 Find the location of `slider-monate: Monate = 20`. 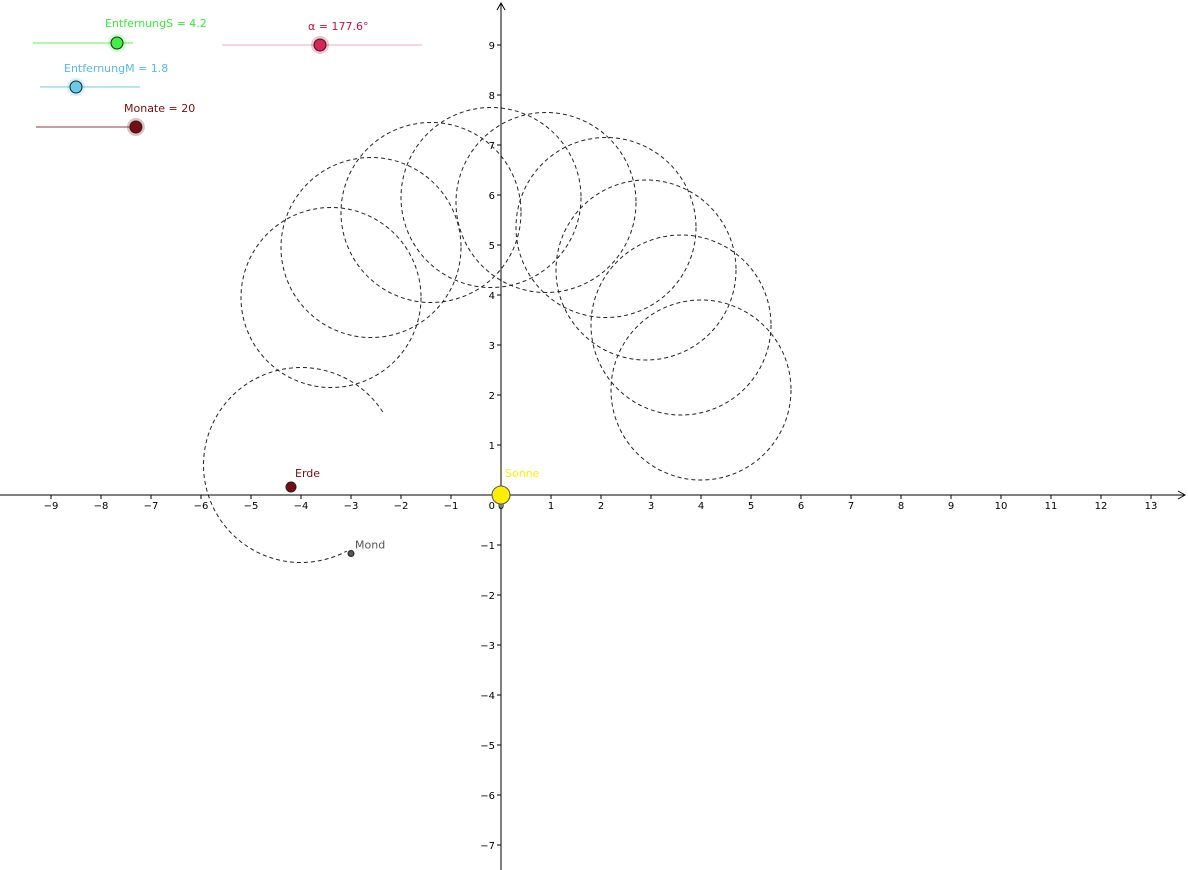

slider-monate: Monate = 20 is located at coordinates (115, 119).